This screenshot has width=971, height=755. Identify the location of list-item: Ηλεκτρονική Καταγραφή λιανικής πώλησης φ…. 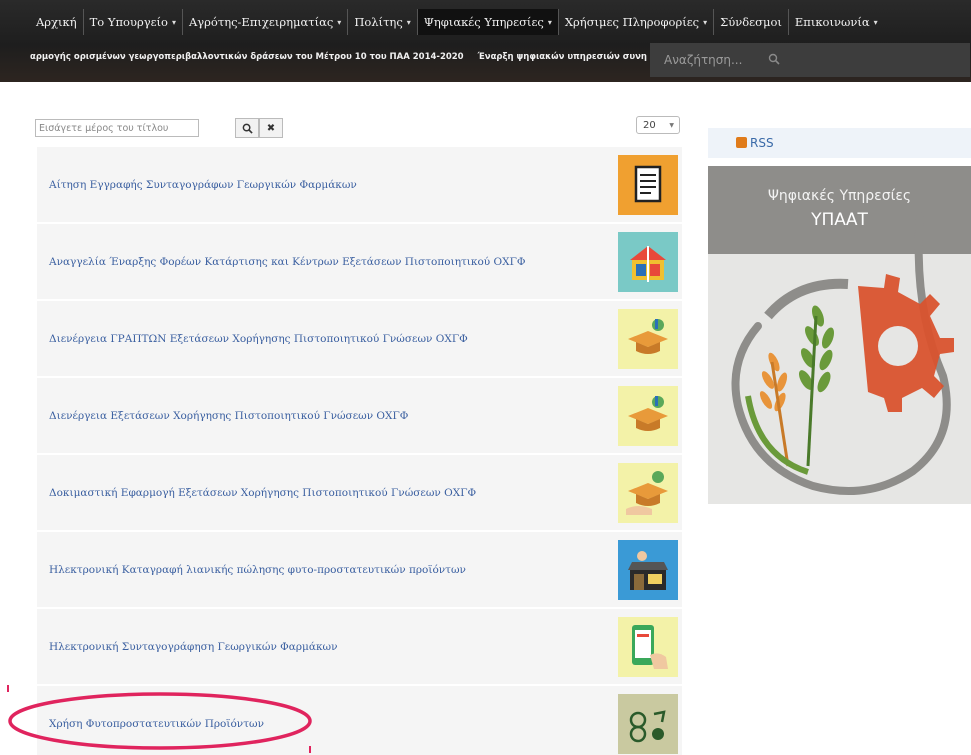
(359, 570).